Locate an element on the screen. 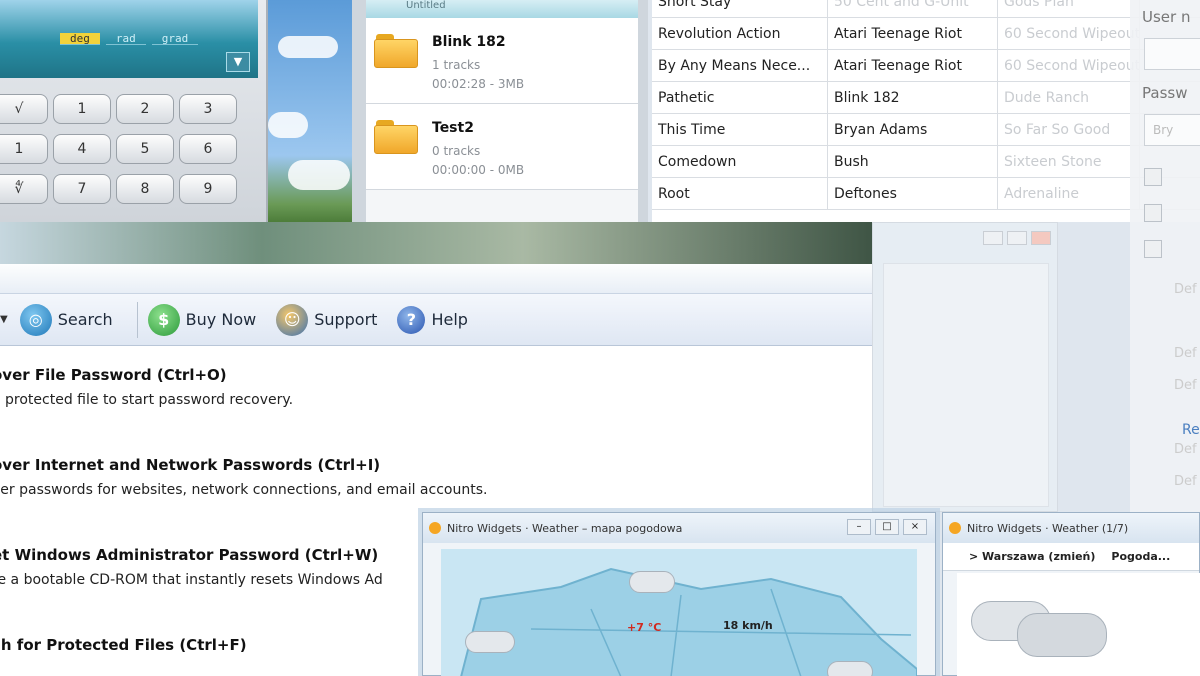  track-title: Root is located at coordinates (740, 193).